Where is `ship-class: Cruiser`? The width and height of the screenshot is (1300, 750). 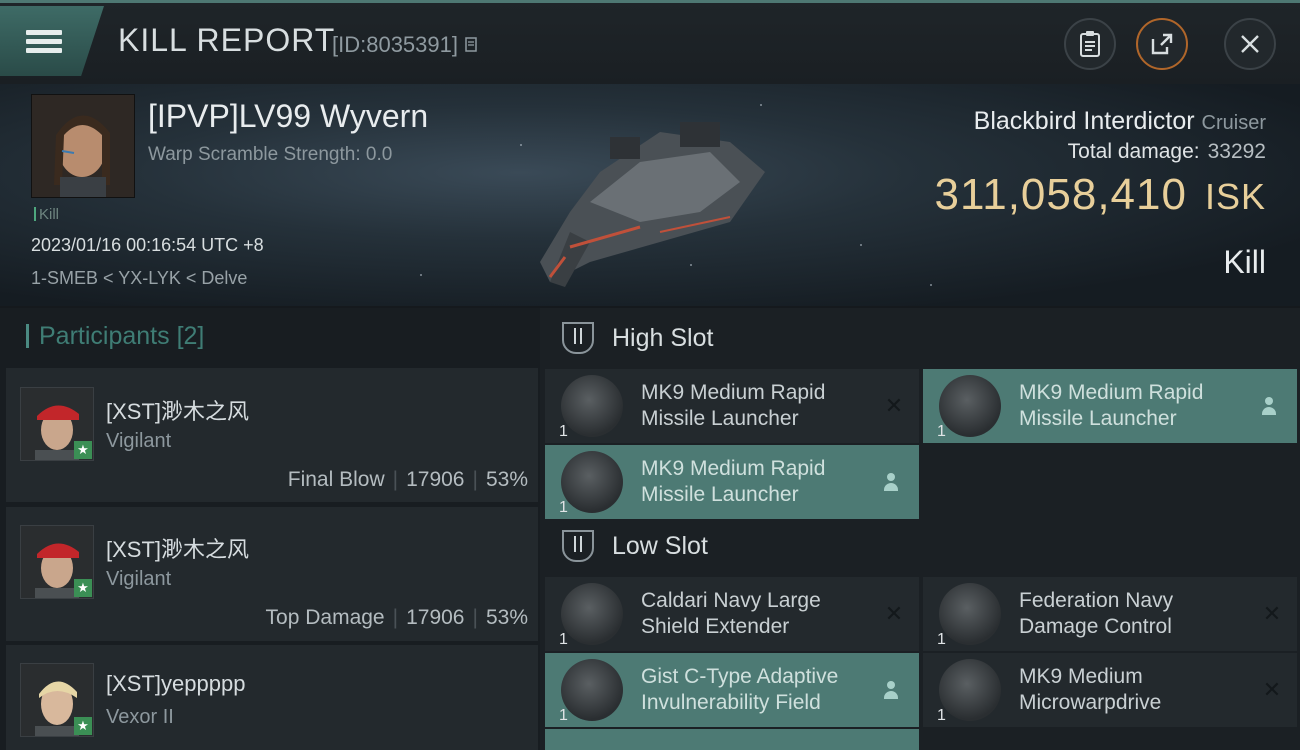
ship-class: Cruiser is located at coordinates (1233, 123).